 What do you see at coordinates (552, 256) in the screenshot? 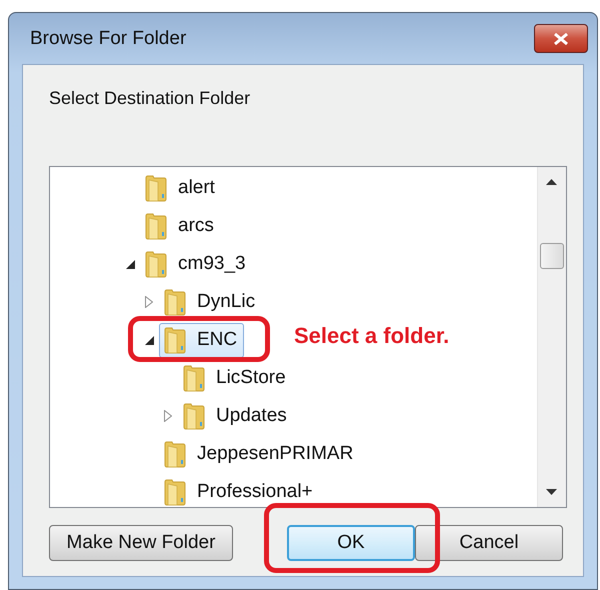
I see `scroll-thumb` at bounding box center [552, 256].